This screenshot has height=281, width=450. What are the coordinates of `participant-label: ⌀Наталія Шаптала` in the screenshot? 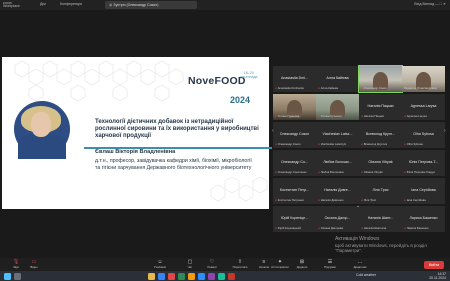 It's located at (373, 228).